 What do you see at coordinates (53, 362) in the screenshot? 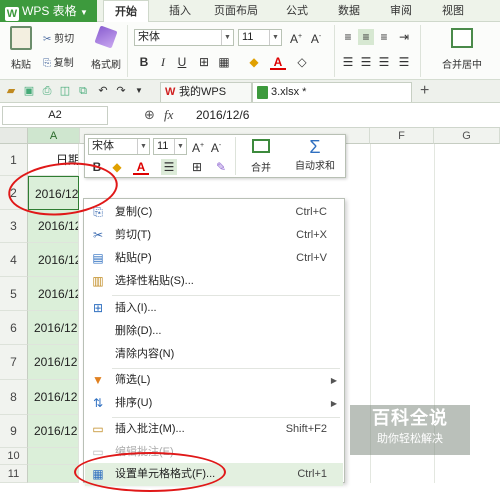
I see `cell-a7: 2016/12` at bounding box center [53, 362].